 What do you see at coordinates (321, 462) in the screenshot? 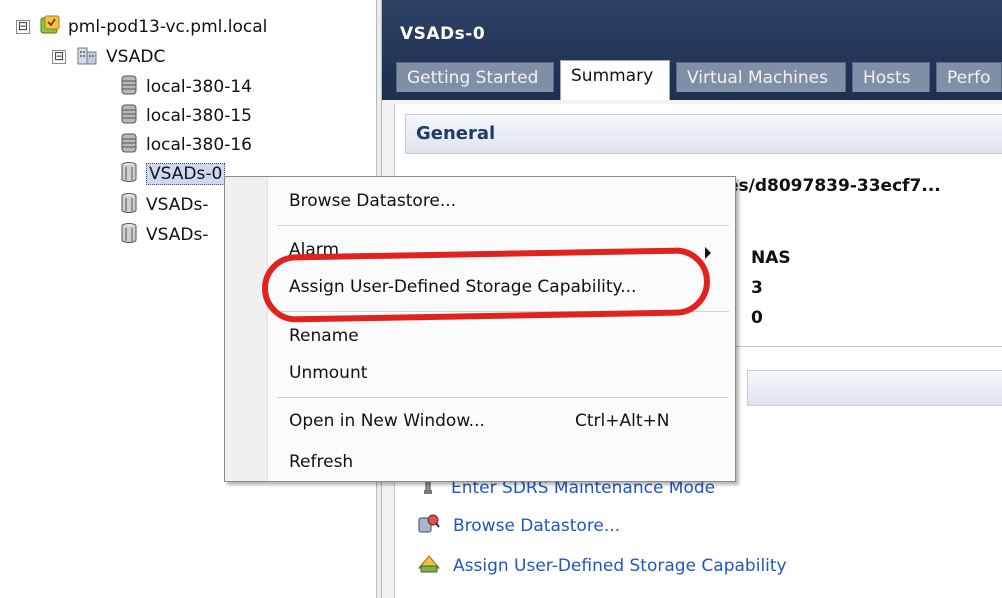
I see `menu-item-refresh: Refresh` at bounding box center [321, 462].